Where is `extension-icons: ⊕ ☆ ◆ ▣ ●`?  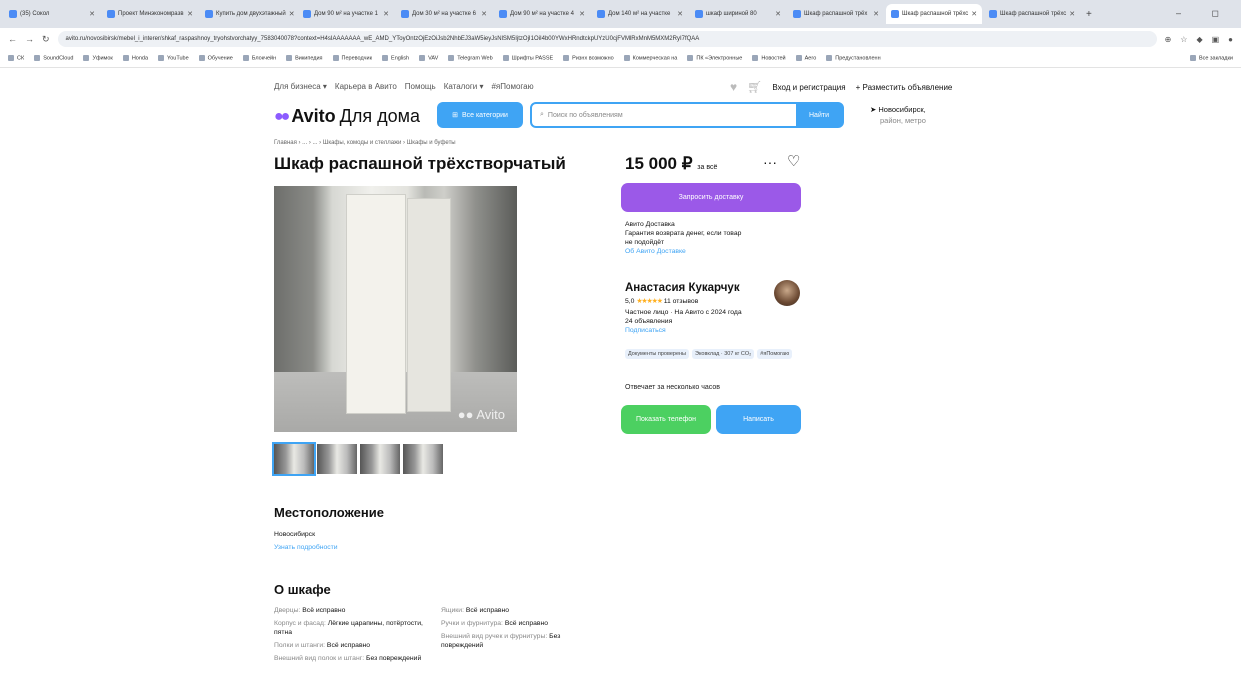 extension-icons: ⊕ ☆ ◆ ▣ ● is located at coordinates (1199, 39).